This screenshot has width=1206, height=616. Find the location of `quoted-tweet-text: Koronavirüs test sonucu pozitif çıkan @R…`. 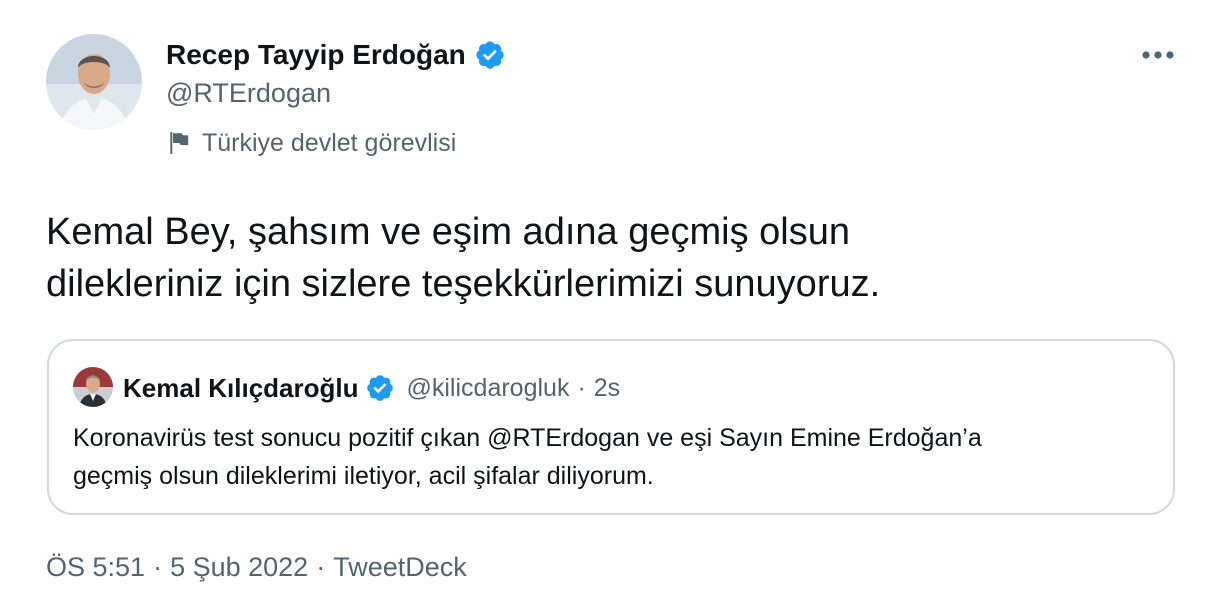

quoted-tweet-text: Koronavirüs test sonucu pozitif çıkan @R… is located at coordinates (613, 457).